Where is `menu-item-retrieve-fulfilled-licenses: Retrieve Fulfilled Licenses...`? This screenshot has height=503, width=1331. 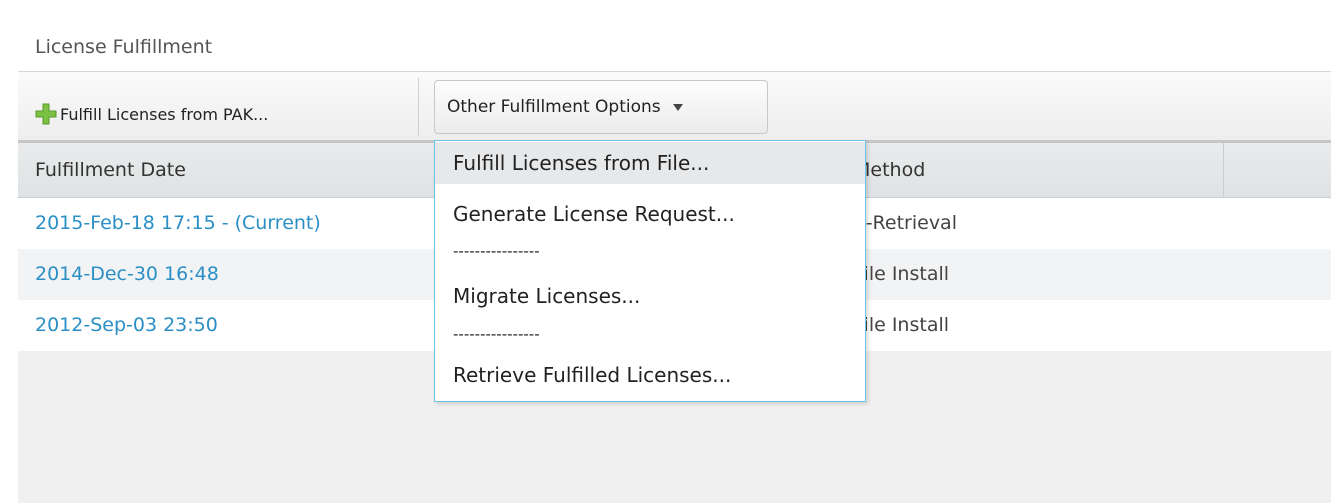 menu-item-retrieve-fulfilled-licenses: Retrieve Fulfilled Licenses... is located at coordinates (650, 375).